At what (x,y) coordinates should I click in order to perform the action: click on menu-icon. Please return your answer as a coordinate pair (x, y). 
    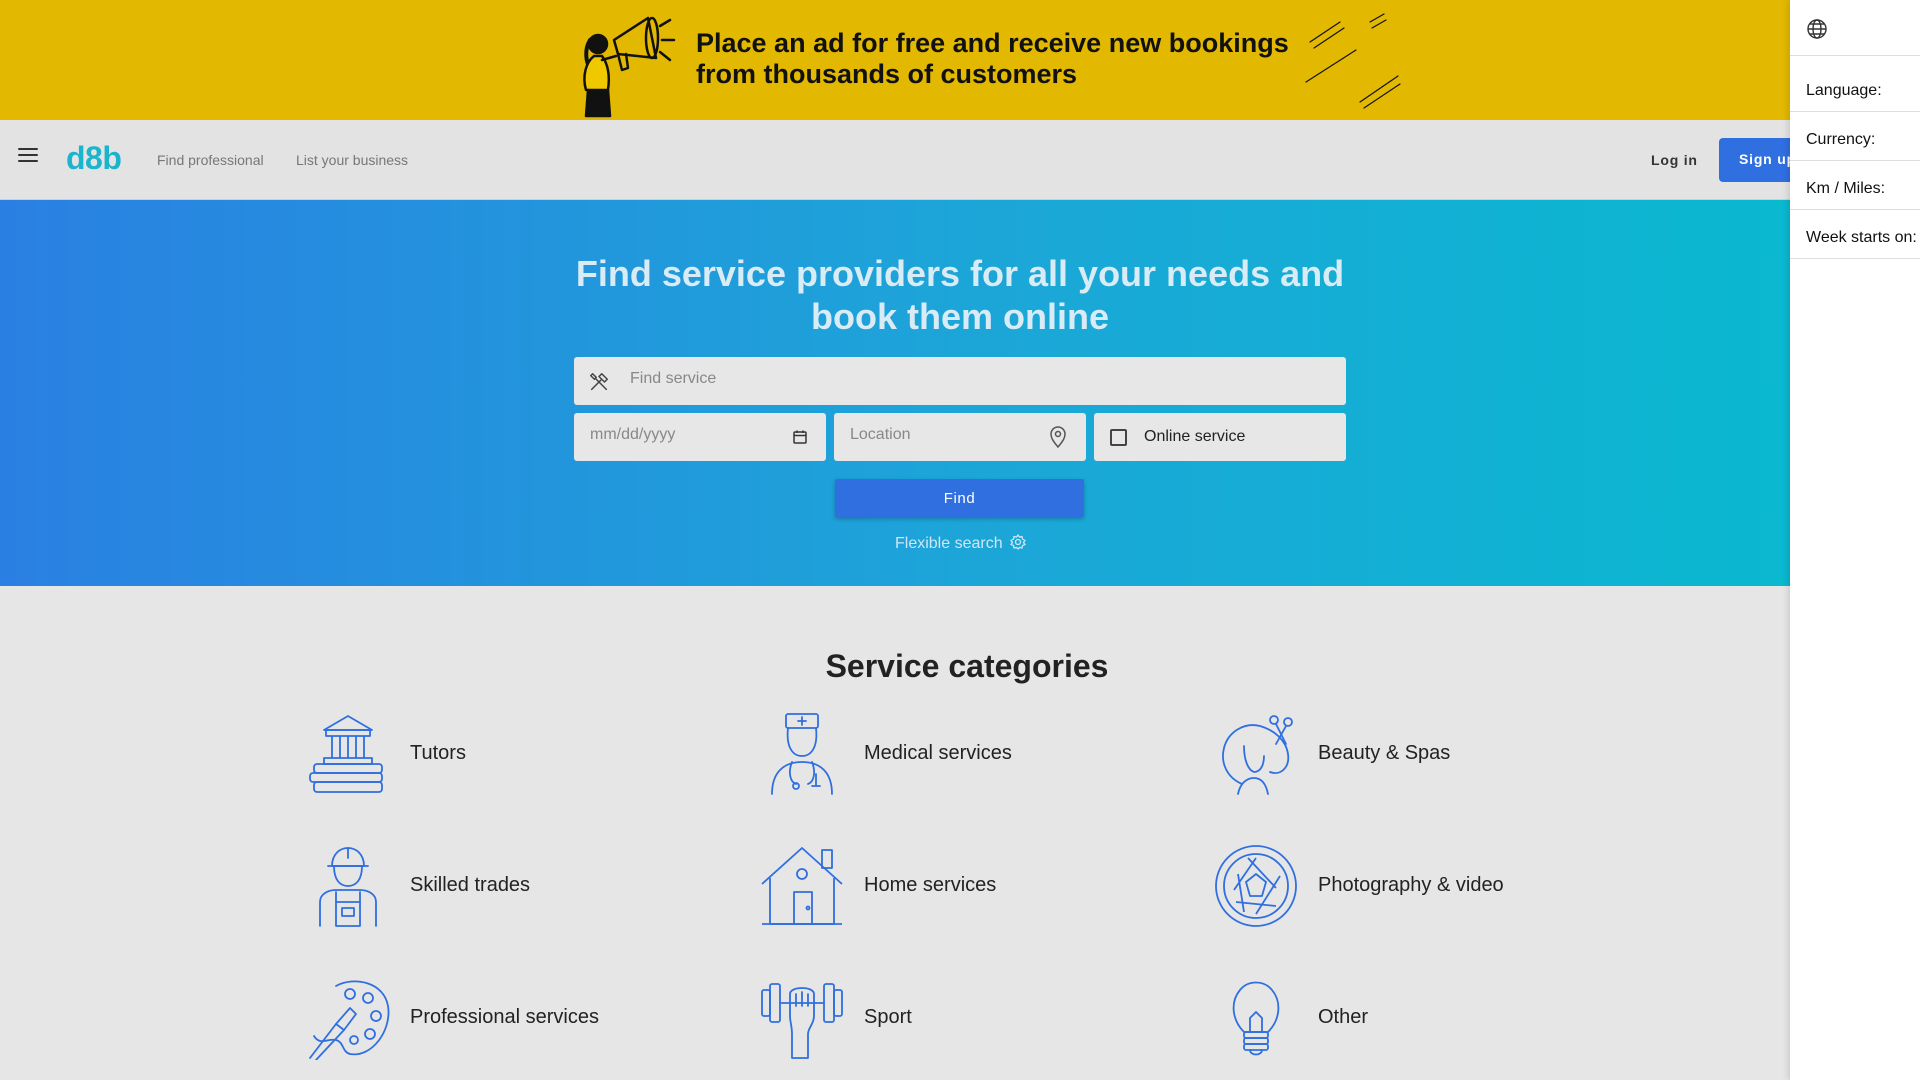
    Looking at the image, I should click on (28, 156).